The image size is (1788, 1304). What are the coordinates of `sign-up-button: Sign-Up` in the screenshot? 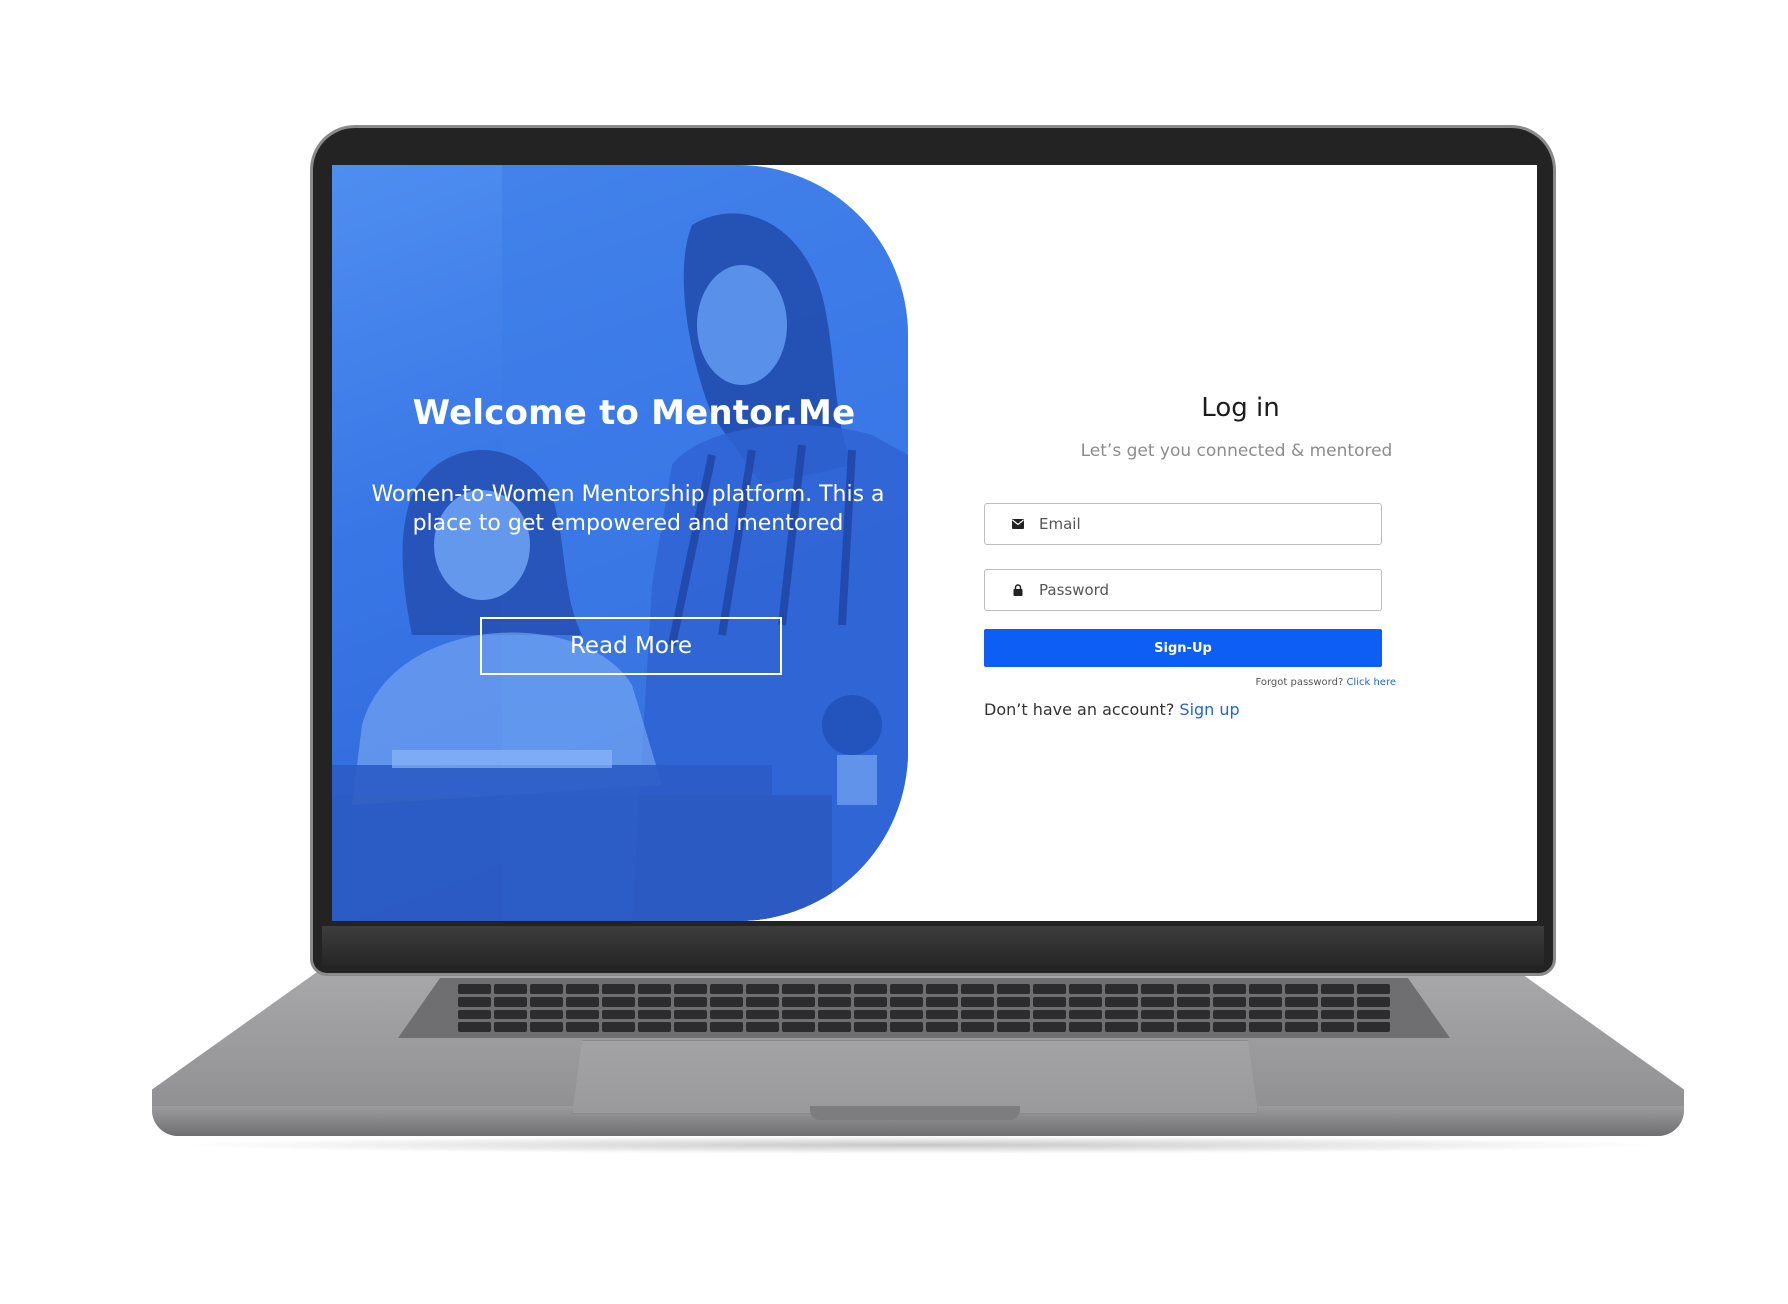 It's located at (1183, 648).